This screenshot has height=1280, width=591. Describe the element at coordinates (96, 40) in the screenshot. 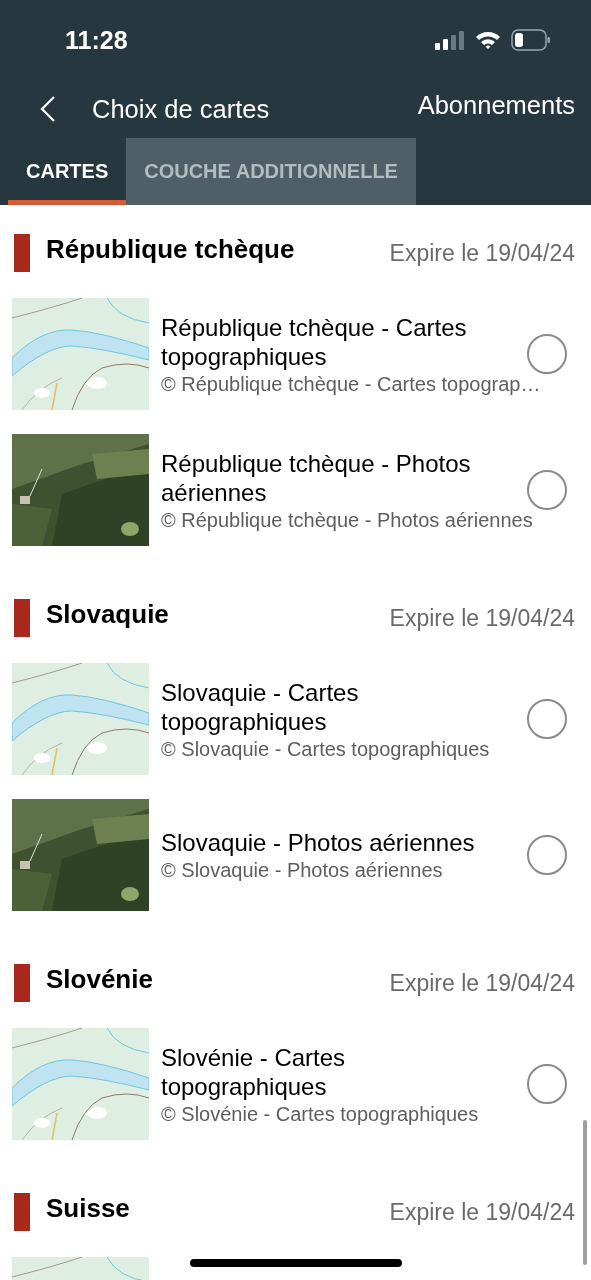

I see `status-time: 11:28` at that location.